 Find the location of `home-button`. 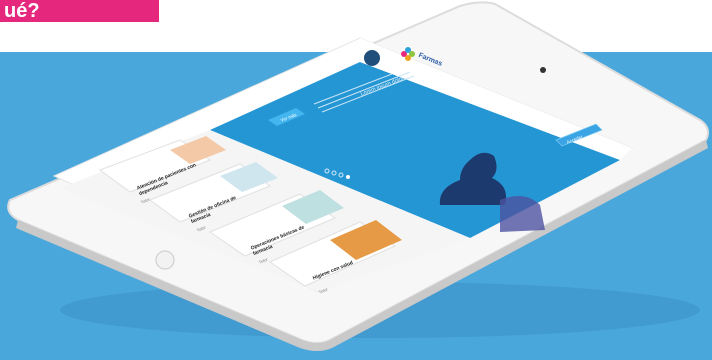

home-button is located at coordinates (165, 260).